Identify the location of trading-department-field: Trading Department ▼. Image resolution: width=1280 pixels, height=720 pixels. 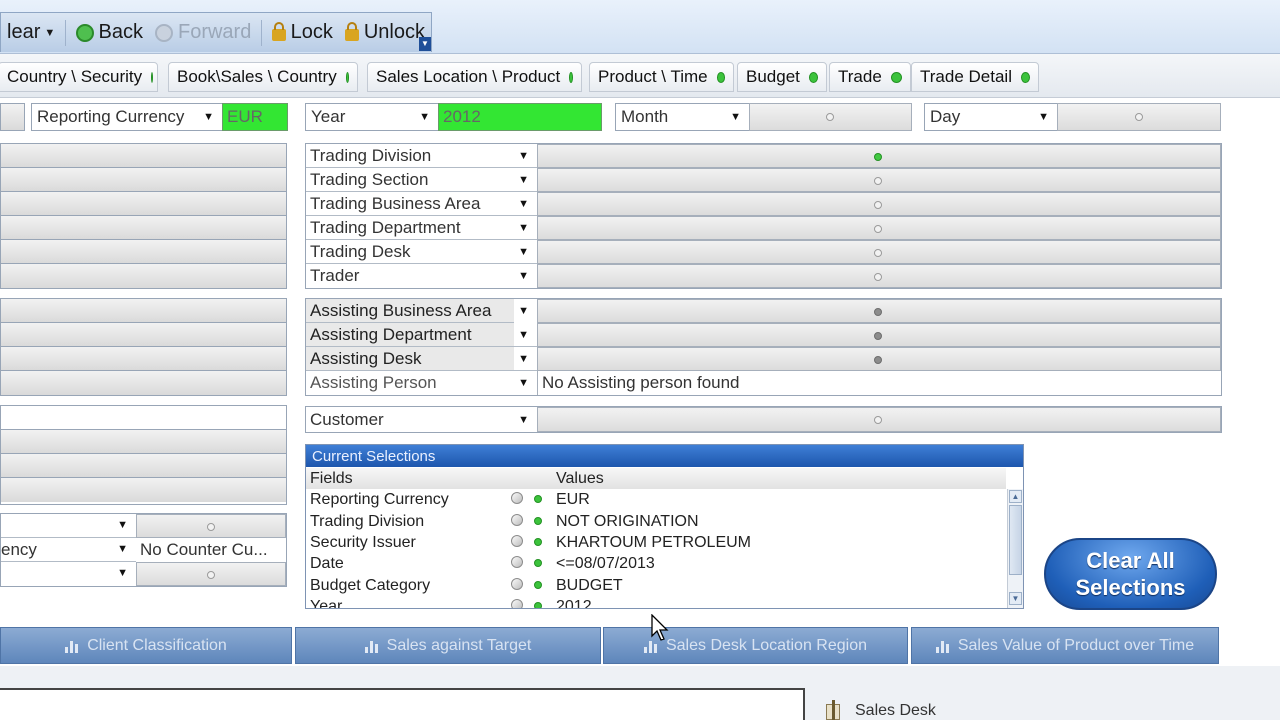
(421, 228).